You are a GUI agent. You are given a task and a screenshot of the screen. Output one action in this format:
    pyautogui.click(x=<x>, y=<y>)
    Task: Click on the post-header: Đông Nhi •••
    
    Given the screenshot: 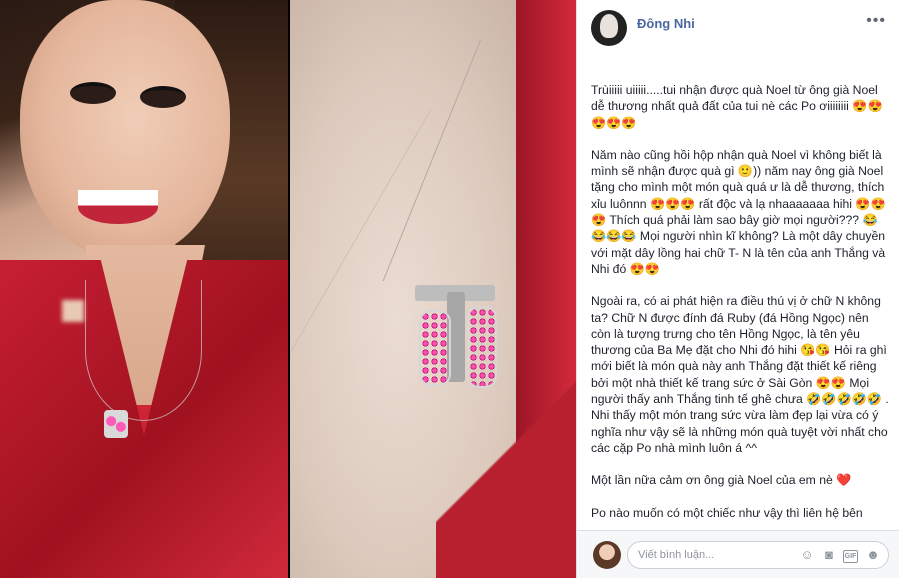 What is the action you would take?
    pyautogui.click(x=738, y=26)
    